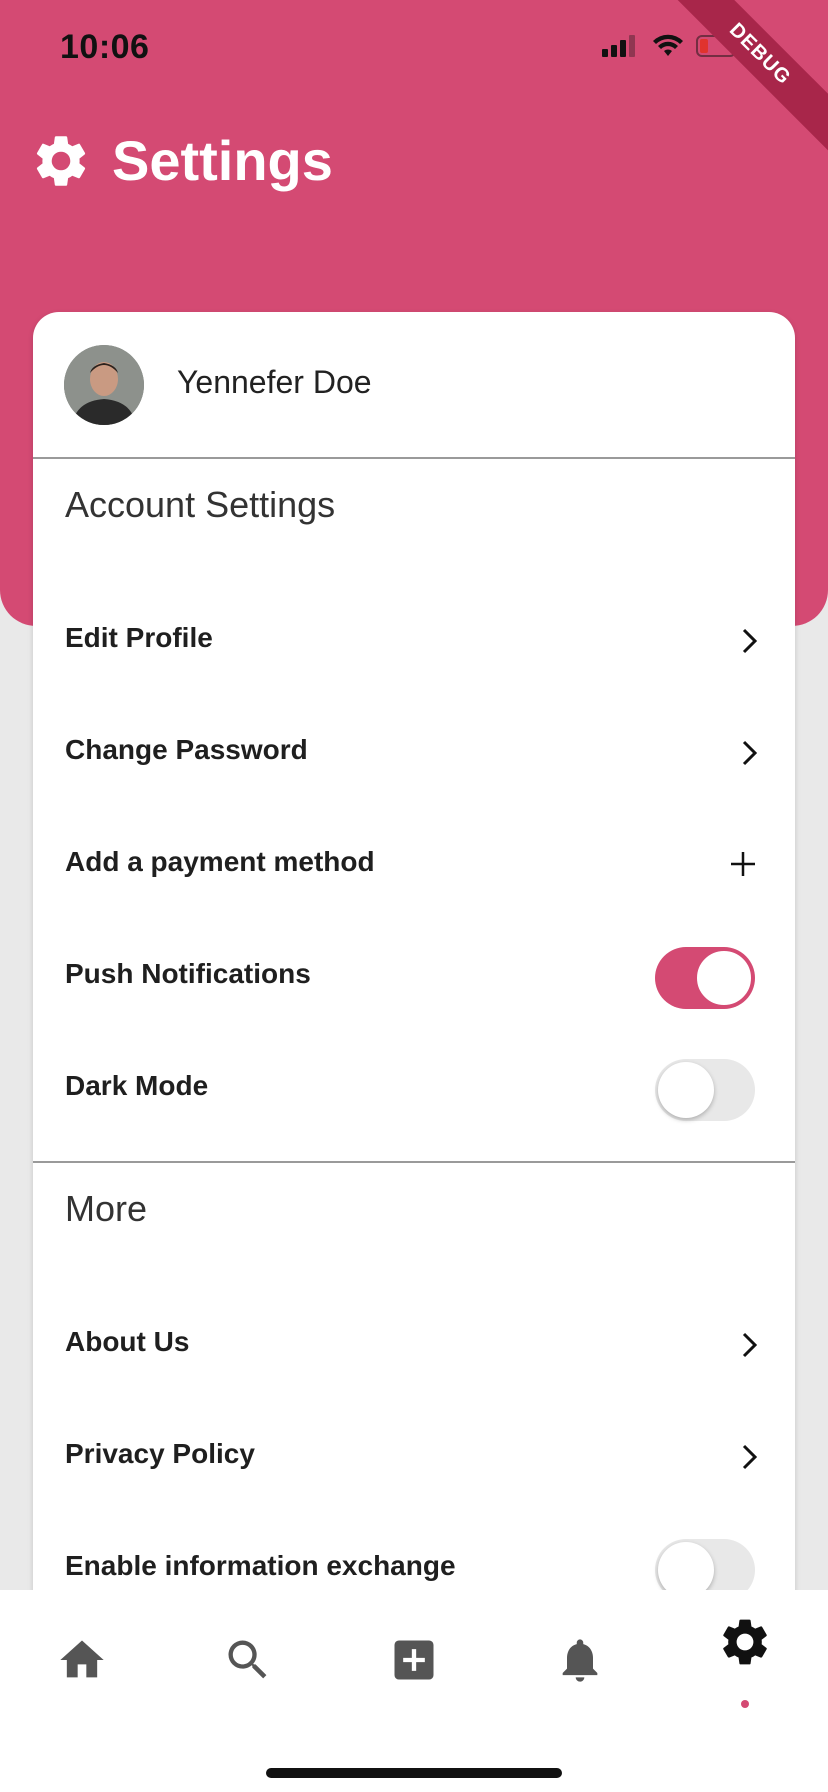 This screenshot has width=828, height=1792. I want to click on dark-mode-row: Dark Mode, so click(414, 1090).